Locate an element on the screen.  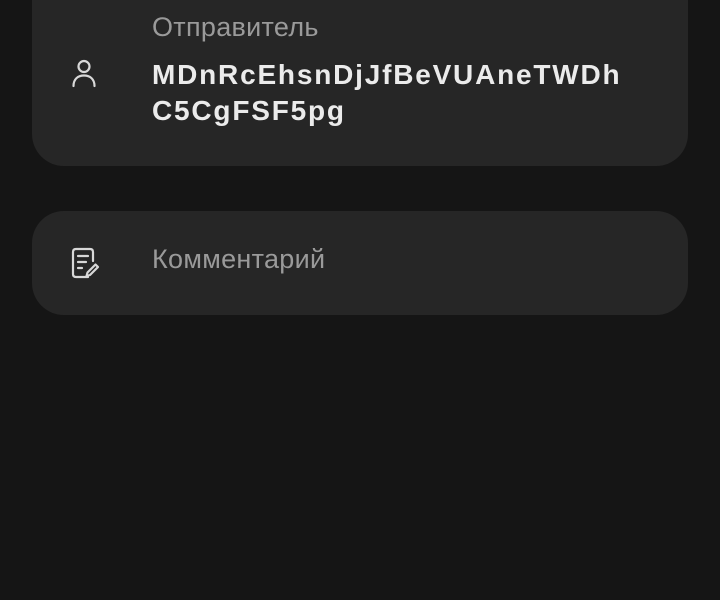
sender-label: Отправитель is located at coordinates (235, 27).